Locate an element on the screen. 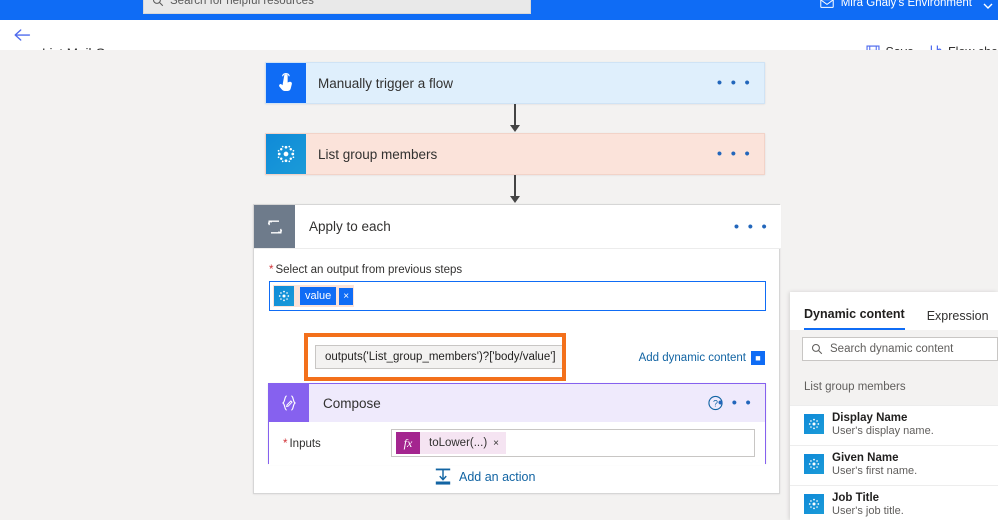 The height and width of the screenshot is (520, 998). environment-icon is located at coordinates (826, 4).